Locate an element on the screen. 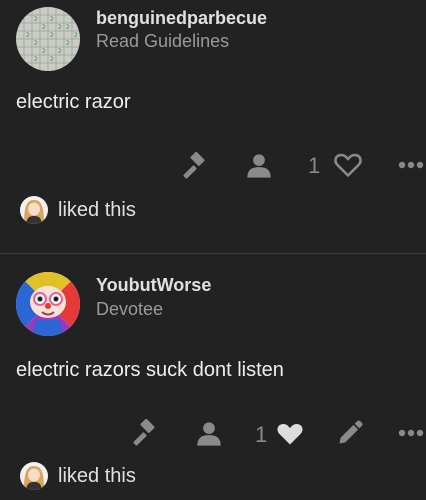 Image resolution: width=426 pixels, height=500 pixels. post-2-username: YoubutWorse is located at coordinates (153, 285).